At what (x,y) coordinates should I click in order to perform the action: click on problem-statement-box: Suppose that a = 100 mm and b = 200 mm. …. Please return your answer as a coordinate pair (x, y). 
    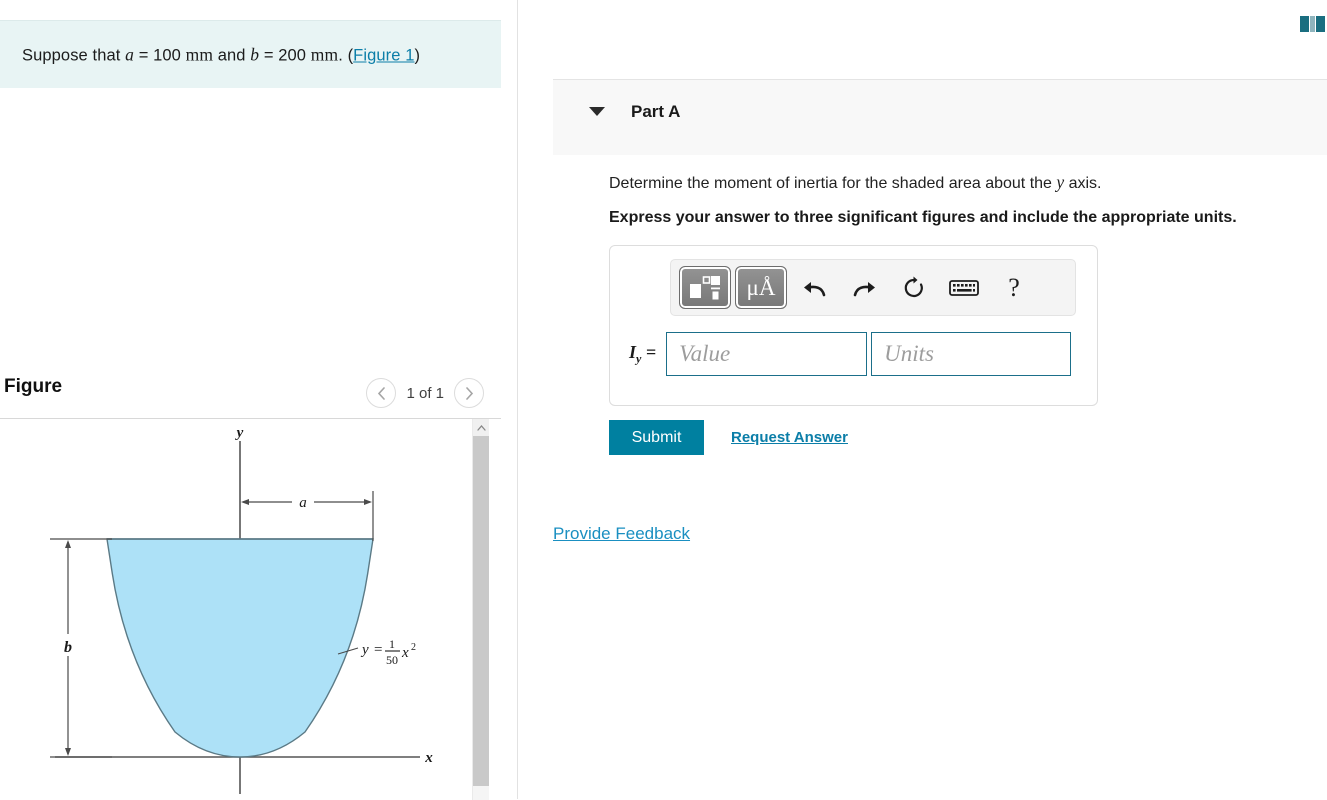
    Looking at the image, I should click on (250, 54).